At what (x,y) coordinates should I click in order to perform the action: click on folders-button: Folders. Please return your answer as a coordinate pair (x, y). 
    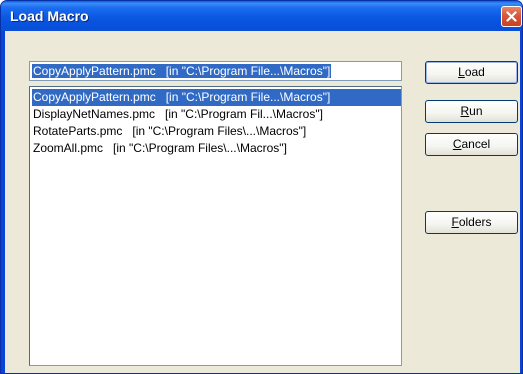
    Looking at the image, I should click on (471, 222).